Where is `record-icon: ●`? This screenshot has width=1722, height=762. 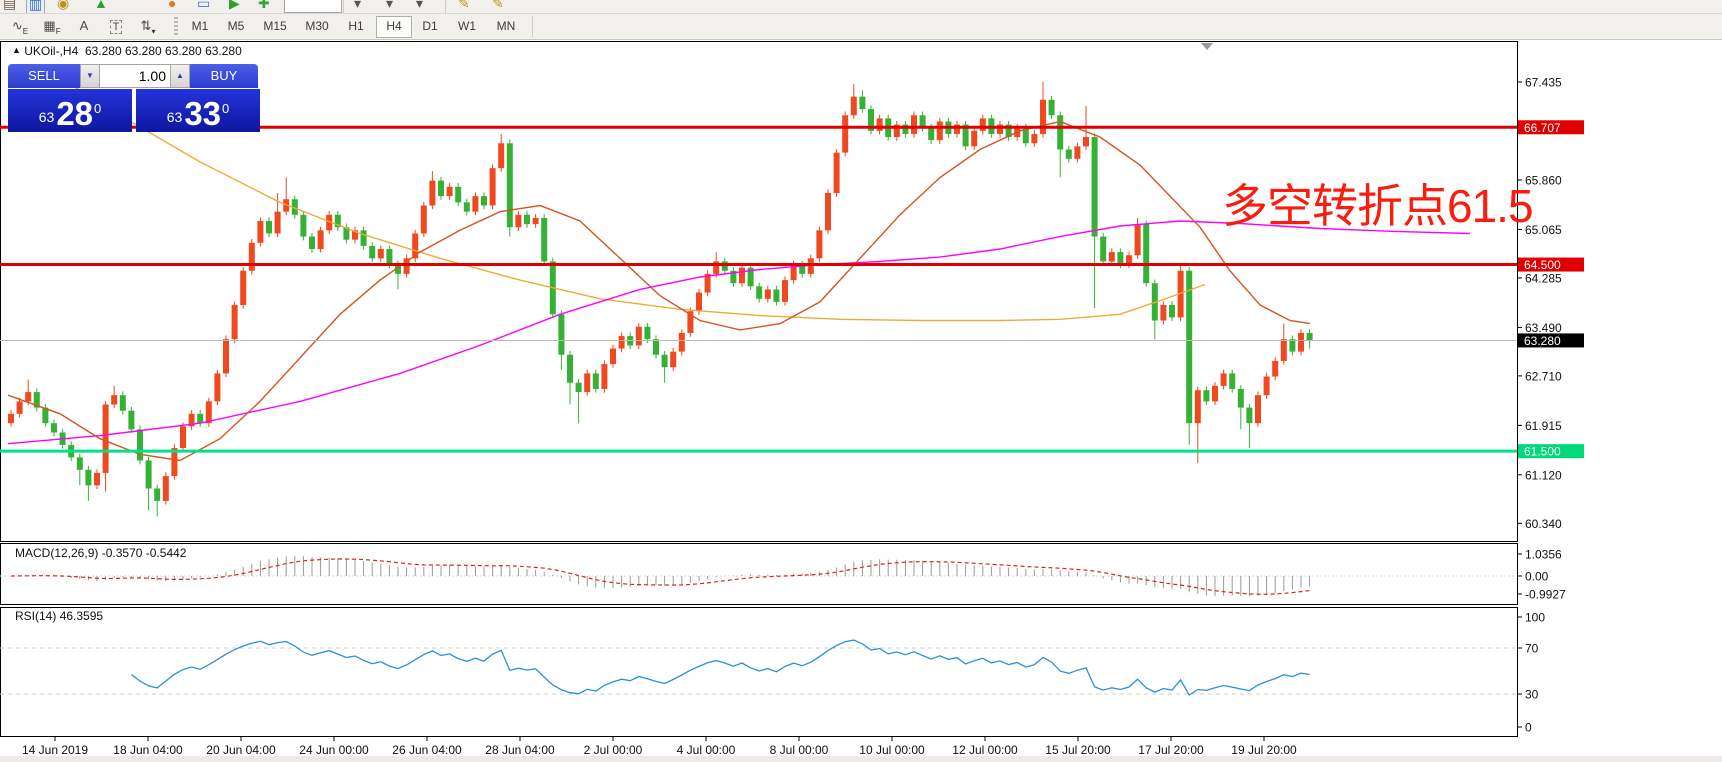
record-icon: ● is located at coordinates (172, 6).